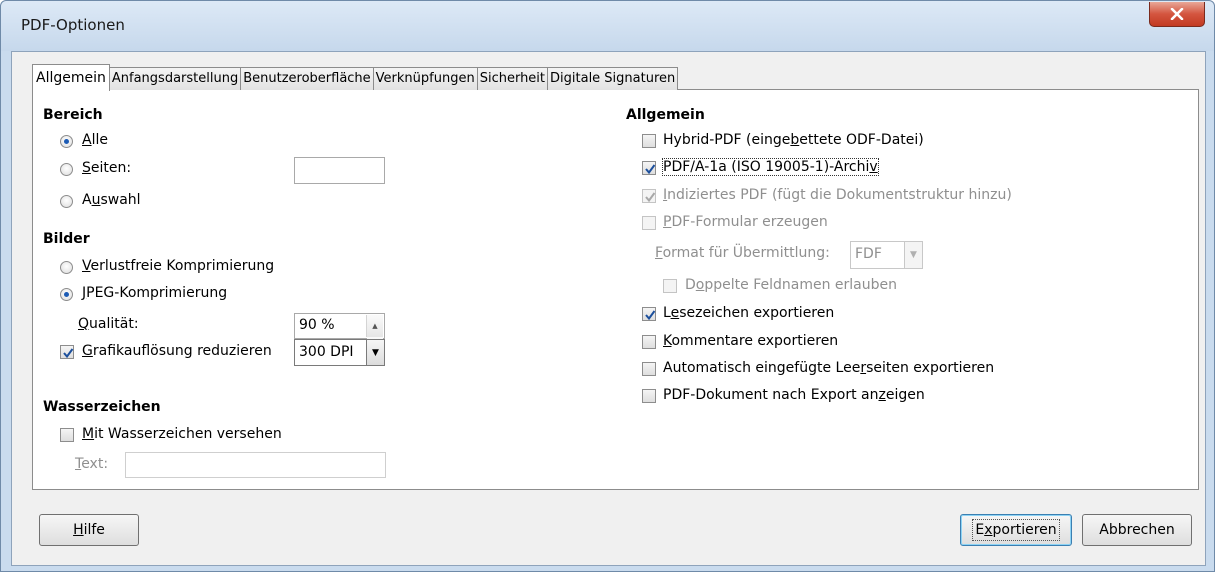 The image size is (1215, 572). What do you see at coordinates (66, 201) in the screenshot?
I see `radio-auswahl` at bounding box center [66, 201].